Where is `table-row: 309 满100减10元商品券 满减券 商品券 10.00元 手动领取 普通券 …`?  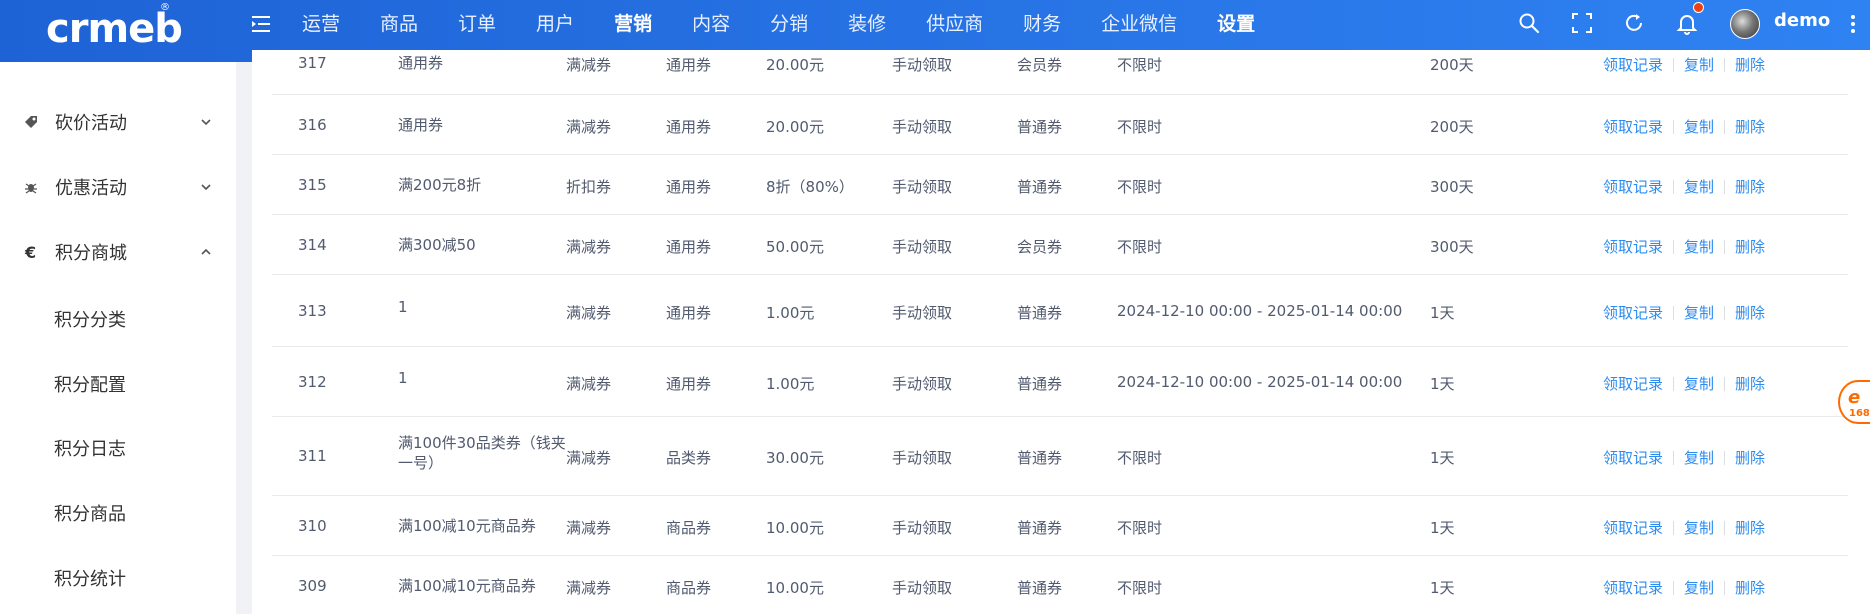
table-row: 309 满100减10元商品券 满减券 商品券 10.00元 手动领取 普通券 … is located at coordinates (1060, 585).